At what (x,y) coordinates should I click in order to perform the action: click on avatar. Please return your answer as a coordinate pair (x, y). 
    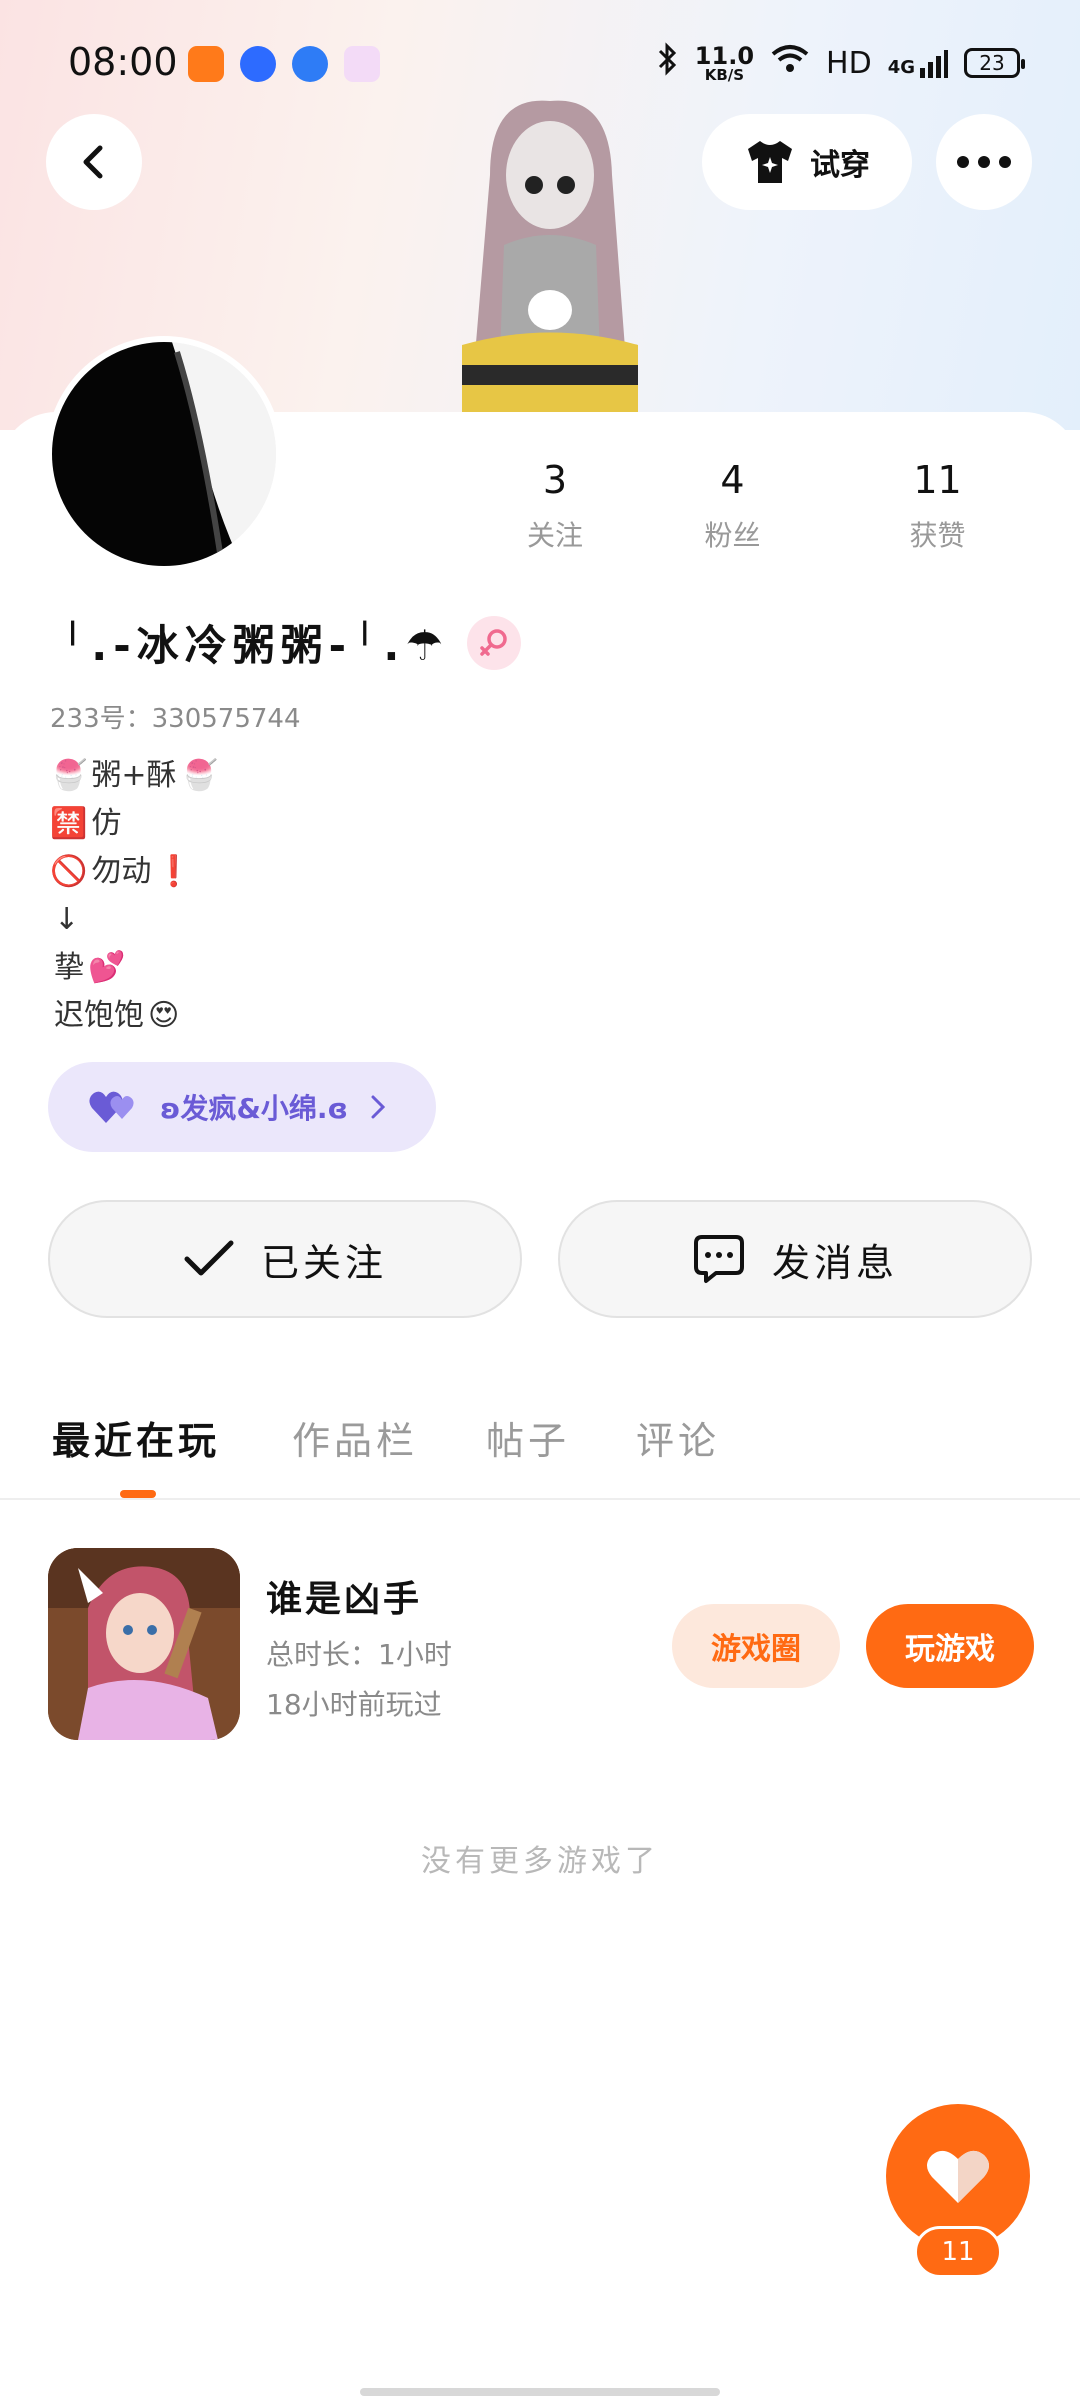
    Looking at the image, I should click on (164, 454).